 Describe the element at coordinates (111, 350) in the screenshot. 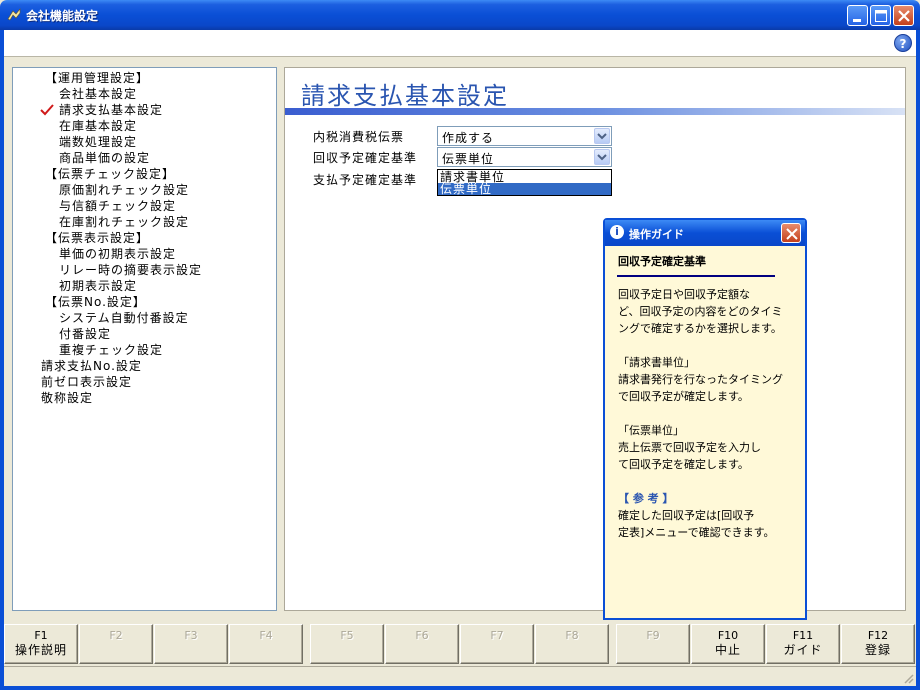

I see `tree-item-duplicate-check: 重複チェック設定` at that location.